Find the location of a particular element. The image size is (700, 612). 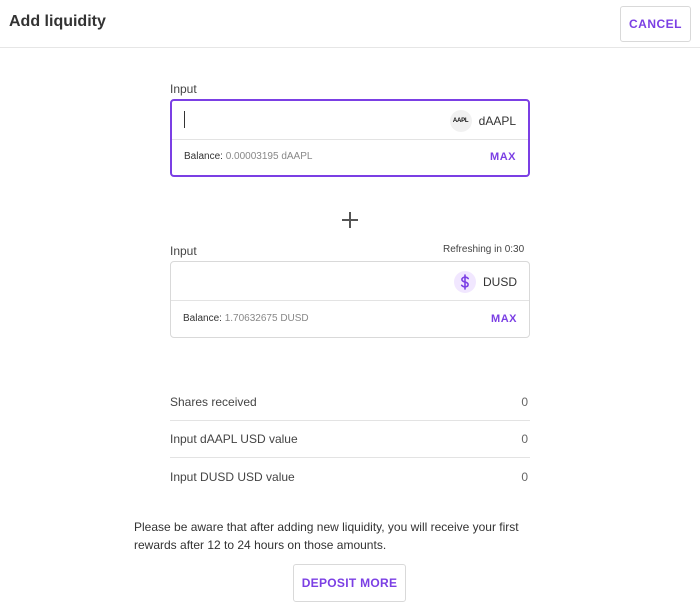

input-a-balance-row: Balance: 0.00003195 dAAPL MAX is located at coordinates (350, 156).